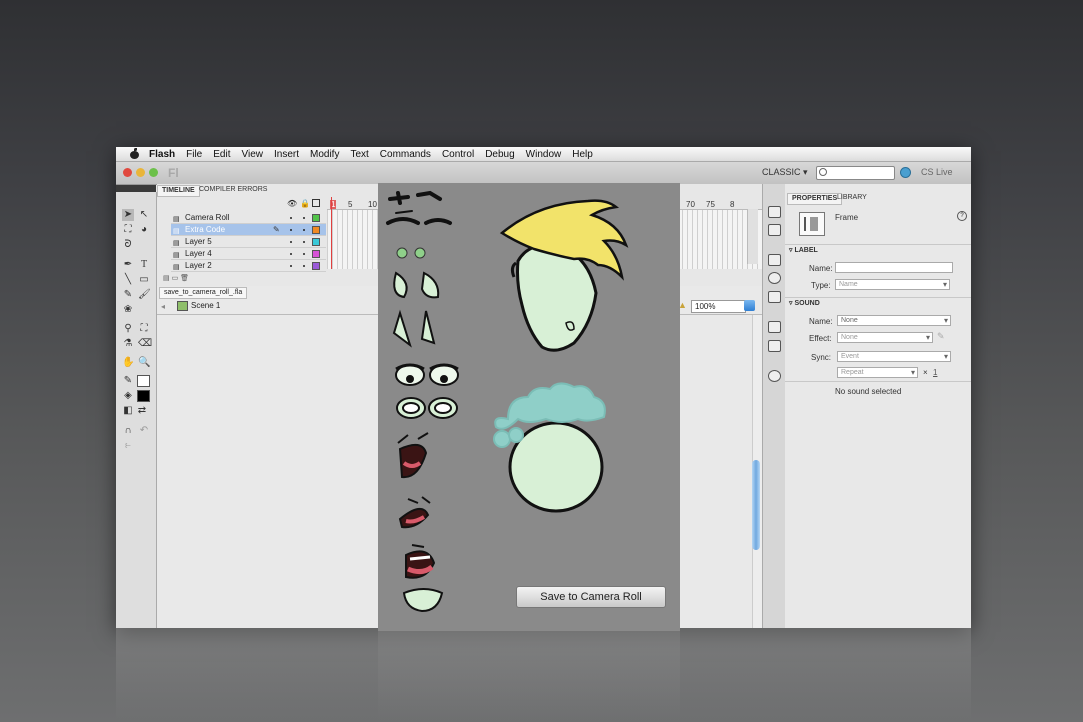  Describe the element at coordinates (128, 431) in the screenshot. I see `snap-to-objects-icon: ∩` at that location.